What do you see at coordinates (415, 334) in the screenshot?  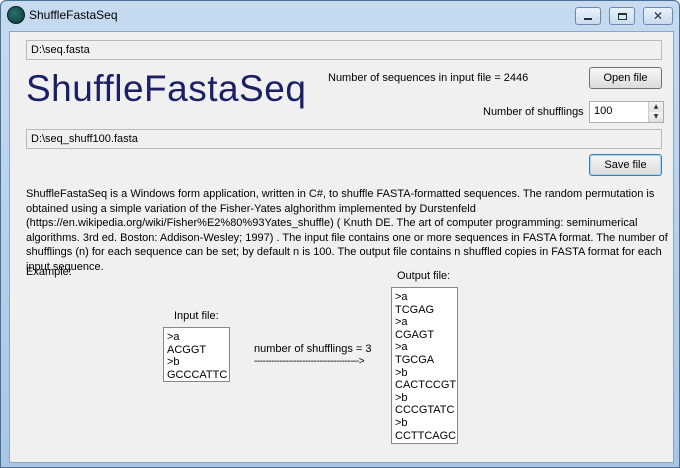 I see `fasta-line: CGAGT` at bounding box center [415, 334].